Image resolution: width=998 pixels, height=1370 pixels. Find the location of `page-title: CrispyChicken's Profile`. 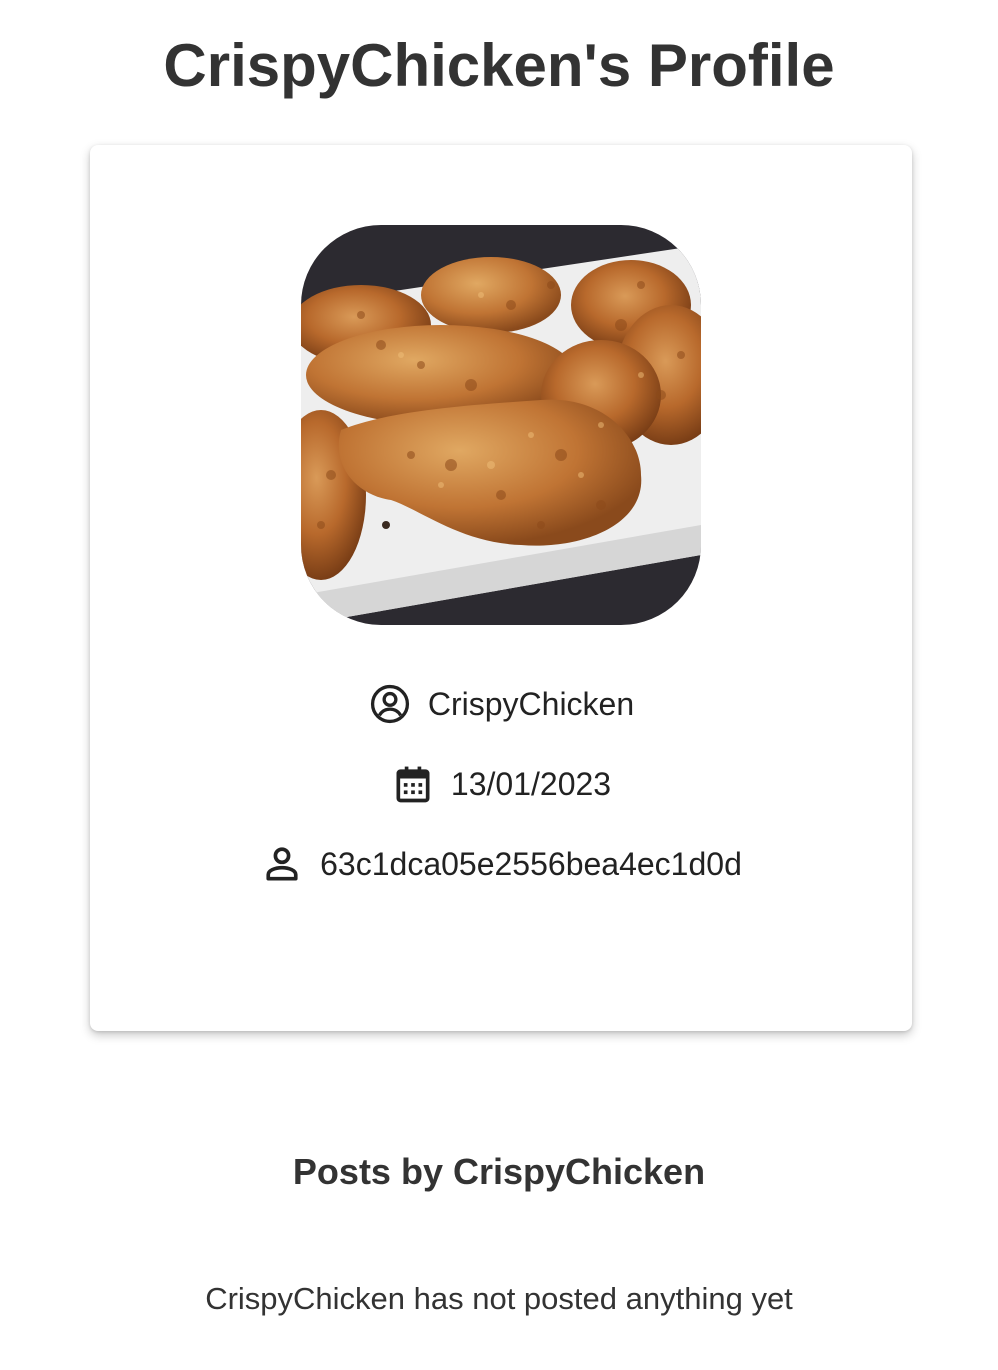

page-title: CrispyChicken's Profile is located at coordinates (499, 65).